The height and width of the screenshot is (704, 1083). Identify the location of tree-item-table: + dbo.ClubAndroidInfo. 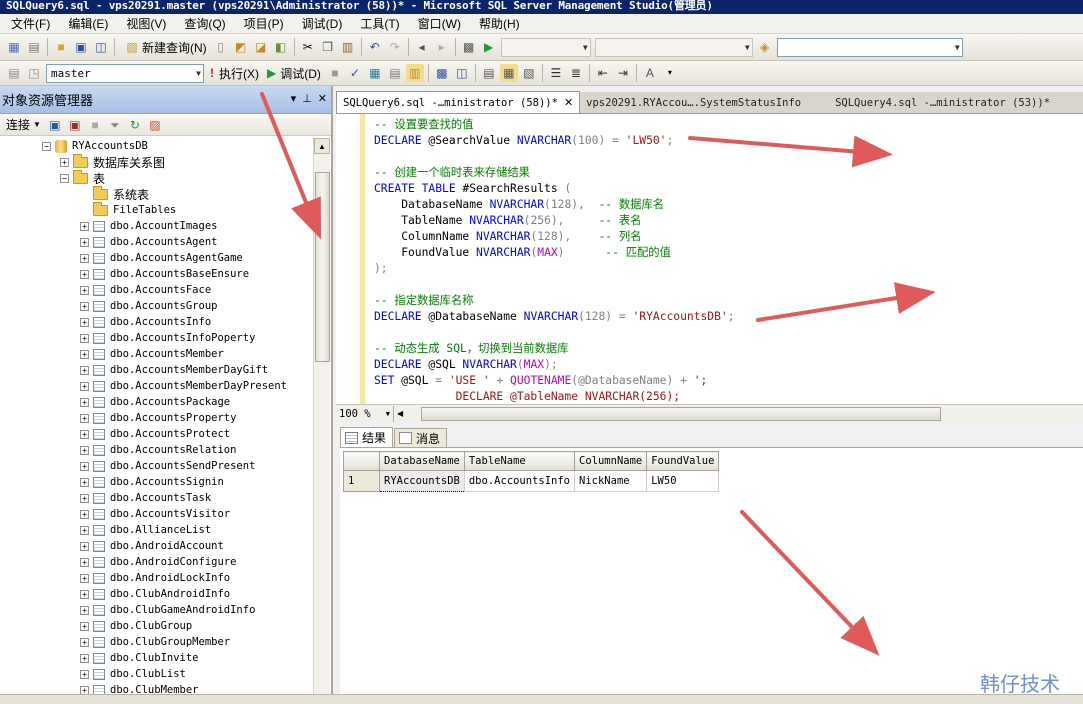
(156, 594).